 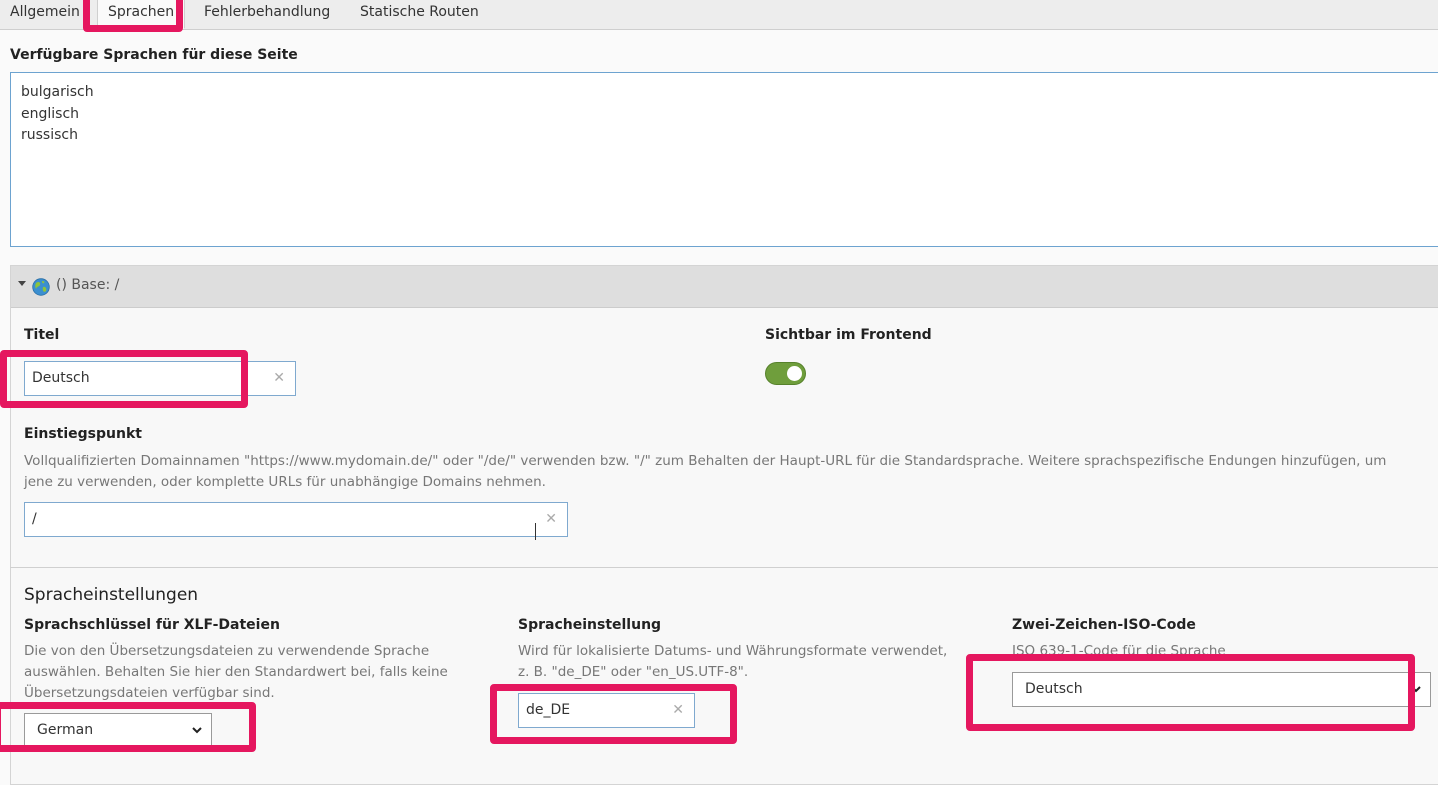 What do you see at coordinates (1054, 689) in the screenshot?
I see `iso-selected-value: Deutsch` at bounding box center [1054, 689].